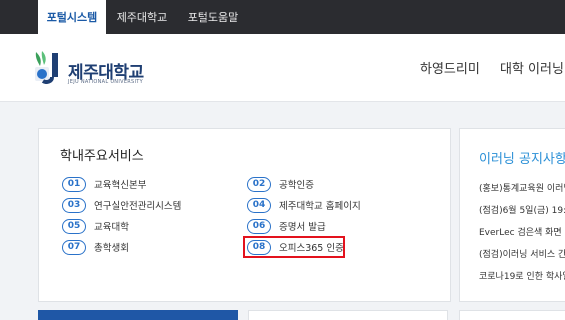  Describe the element at coordinates (296, 185) in the screenshot. I see `service-label: 공학인증` at that location.